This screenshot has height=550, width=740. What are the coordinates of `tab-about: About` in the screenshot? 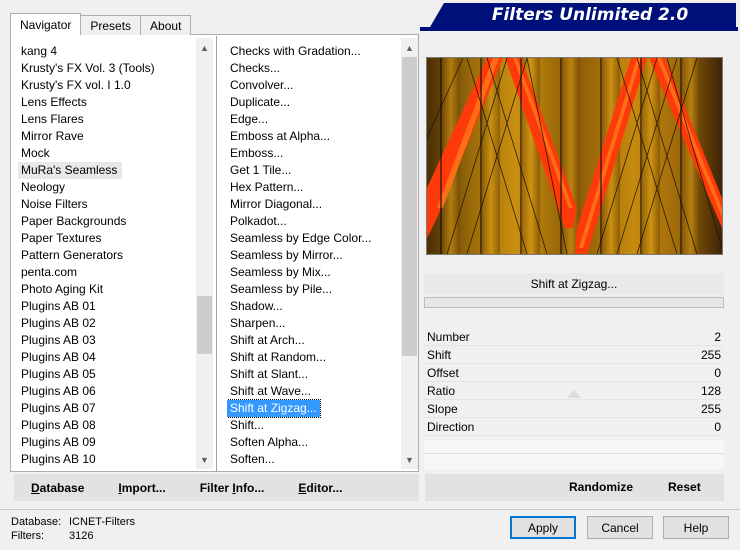 It's located at (166, 25).